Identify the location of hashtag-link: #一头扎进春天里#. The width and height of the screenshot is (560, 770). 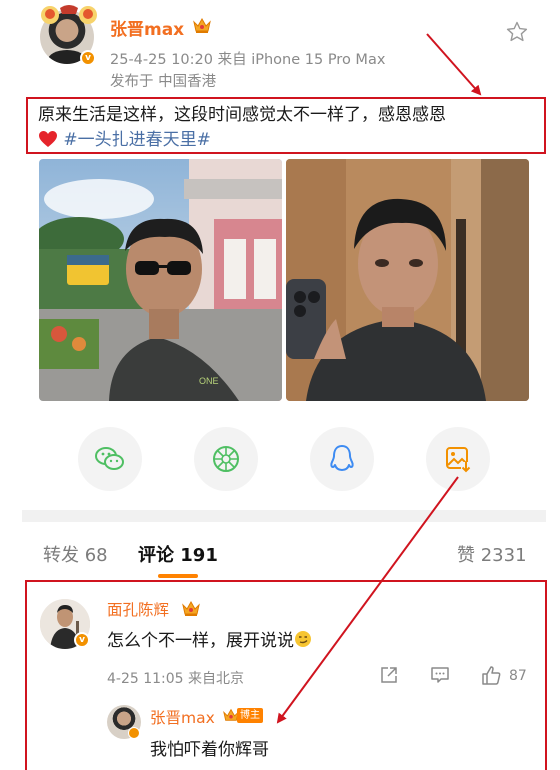
(137, 140).